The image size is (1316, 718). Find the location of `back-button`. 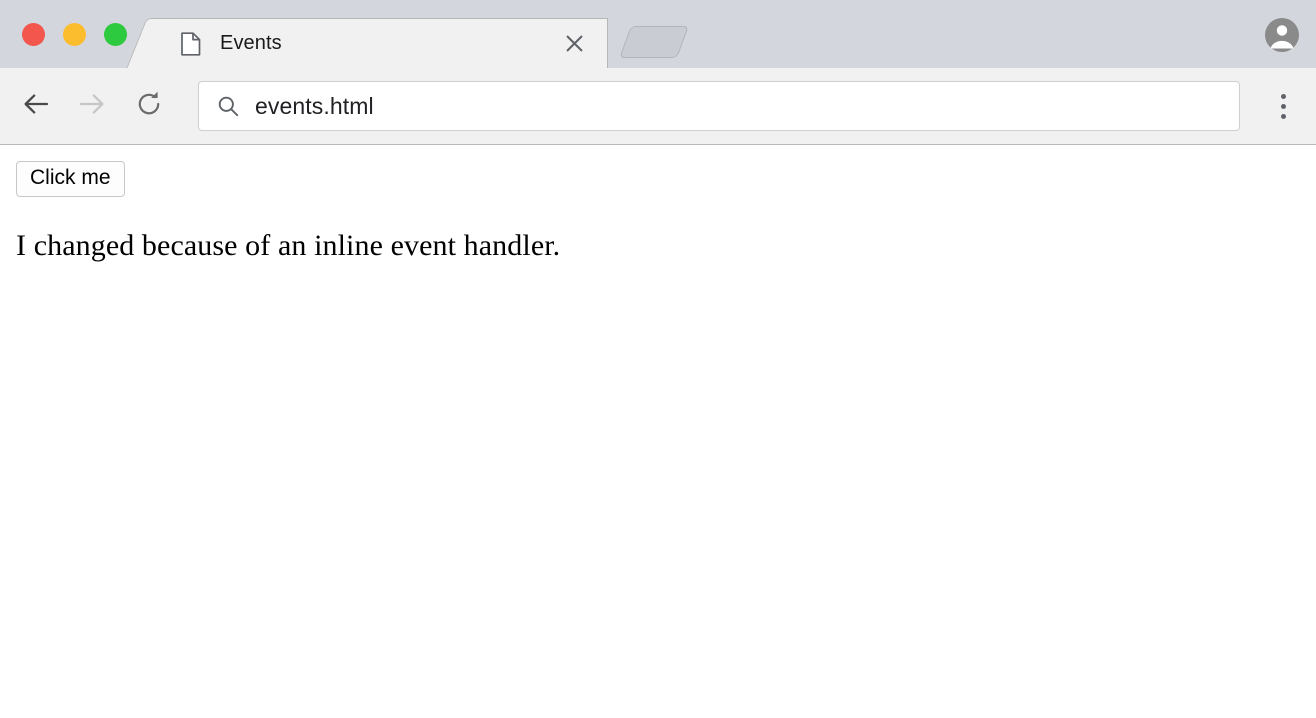

back-button is located at coordinates (36, 106).